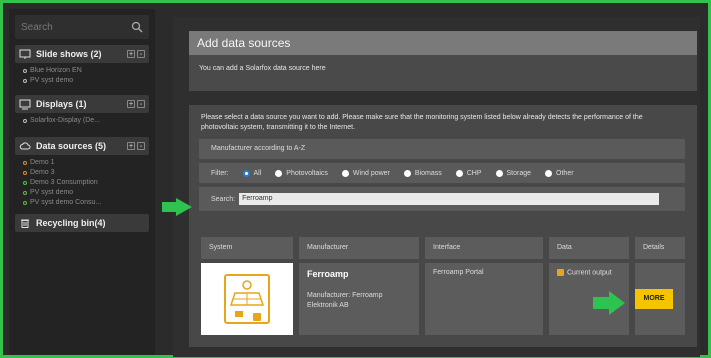 The height and width of the screenshot is (358, 711). What do you see at coordinates (519, 173) in the screenshot?
I see `radio-label: Storage` at bounding box center [519, 173].